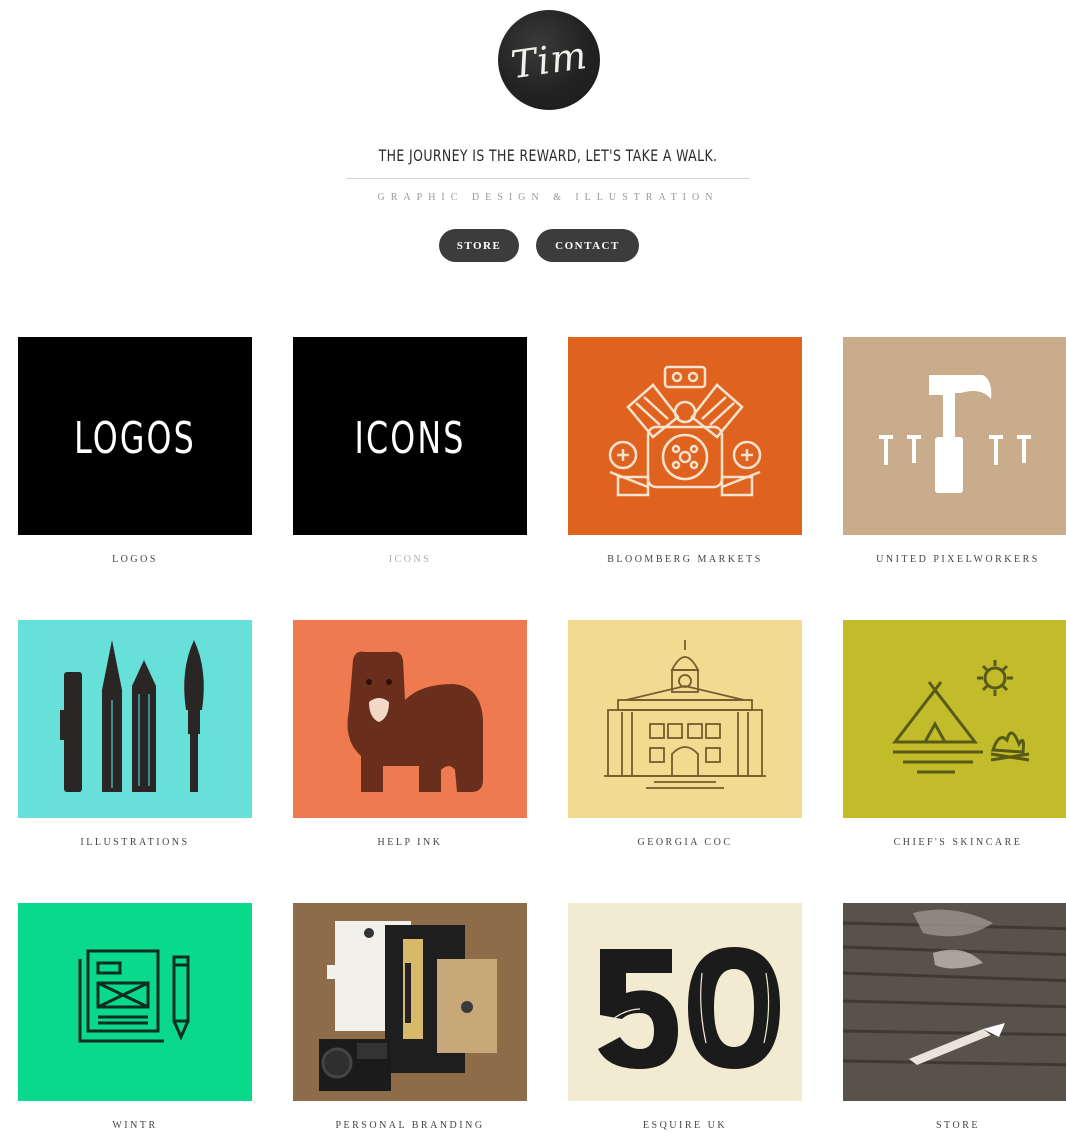 This screenshot has width=1066, height=1133. What do you see at coordinates (134, 996) in the screenshot?
I see `newspaper-pencil-icon` at bounding box center [134, 996].